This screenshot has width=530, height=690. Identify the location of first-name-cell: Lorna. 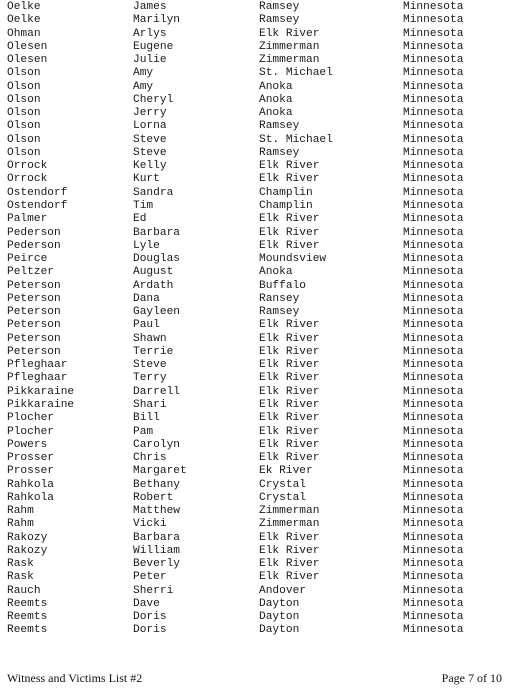
(150, 126).